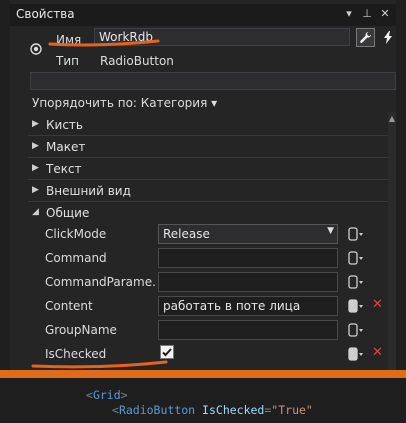 The width and height of the screenshot is (406, 423). Describe the element at coordinates (81, 330) in the screenshot. I see `property-name: GroupName` at that location.